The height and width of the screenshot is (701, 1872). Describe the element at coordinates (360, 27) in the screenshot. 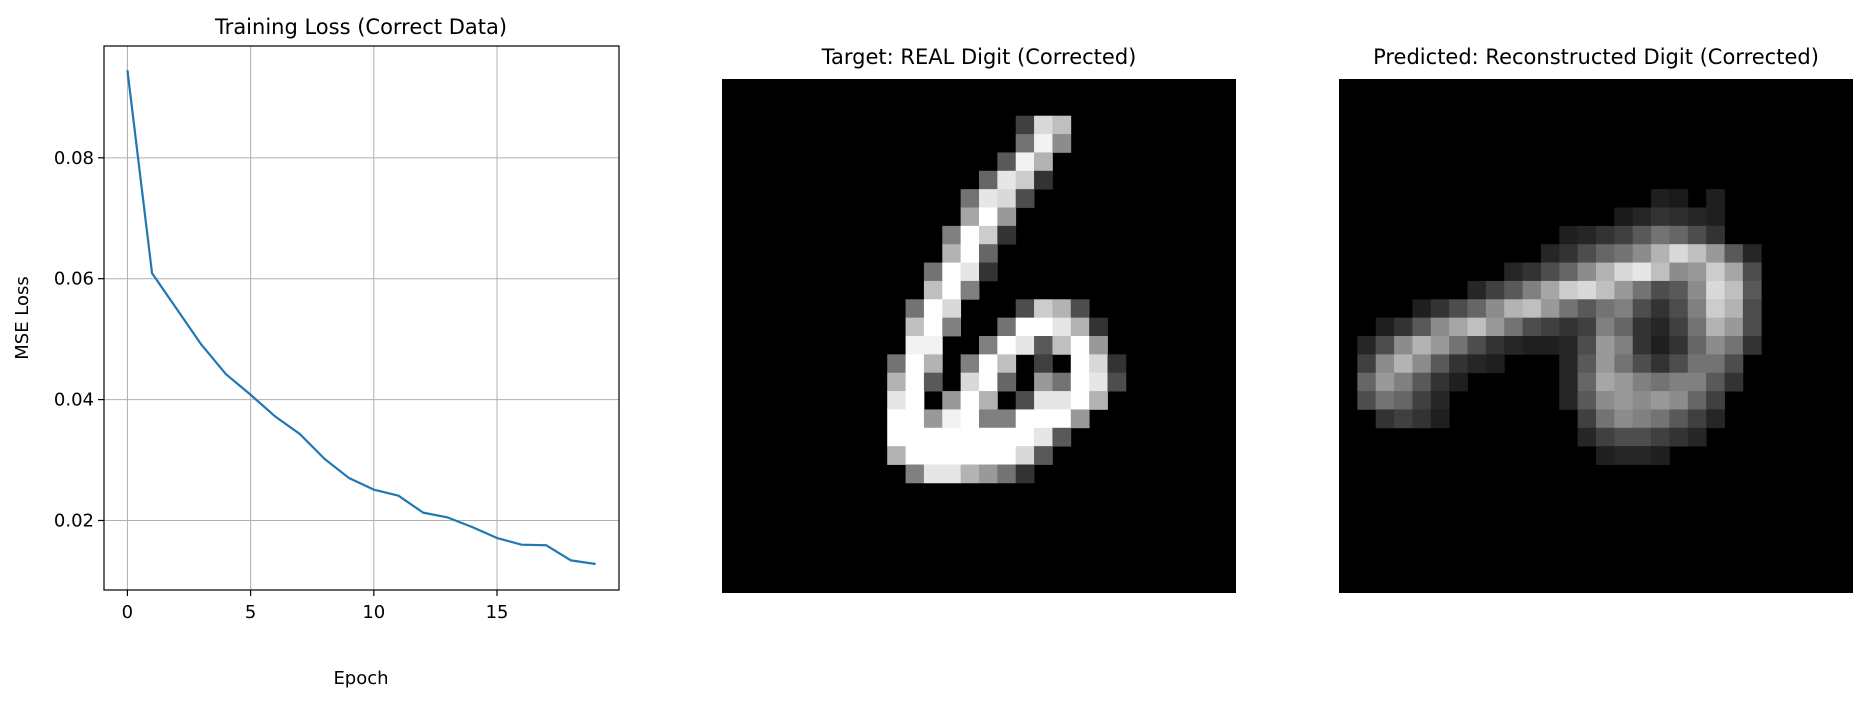

I see `loss-chart-title: Training Loss (Correct Data)` at that location.